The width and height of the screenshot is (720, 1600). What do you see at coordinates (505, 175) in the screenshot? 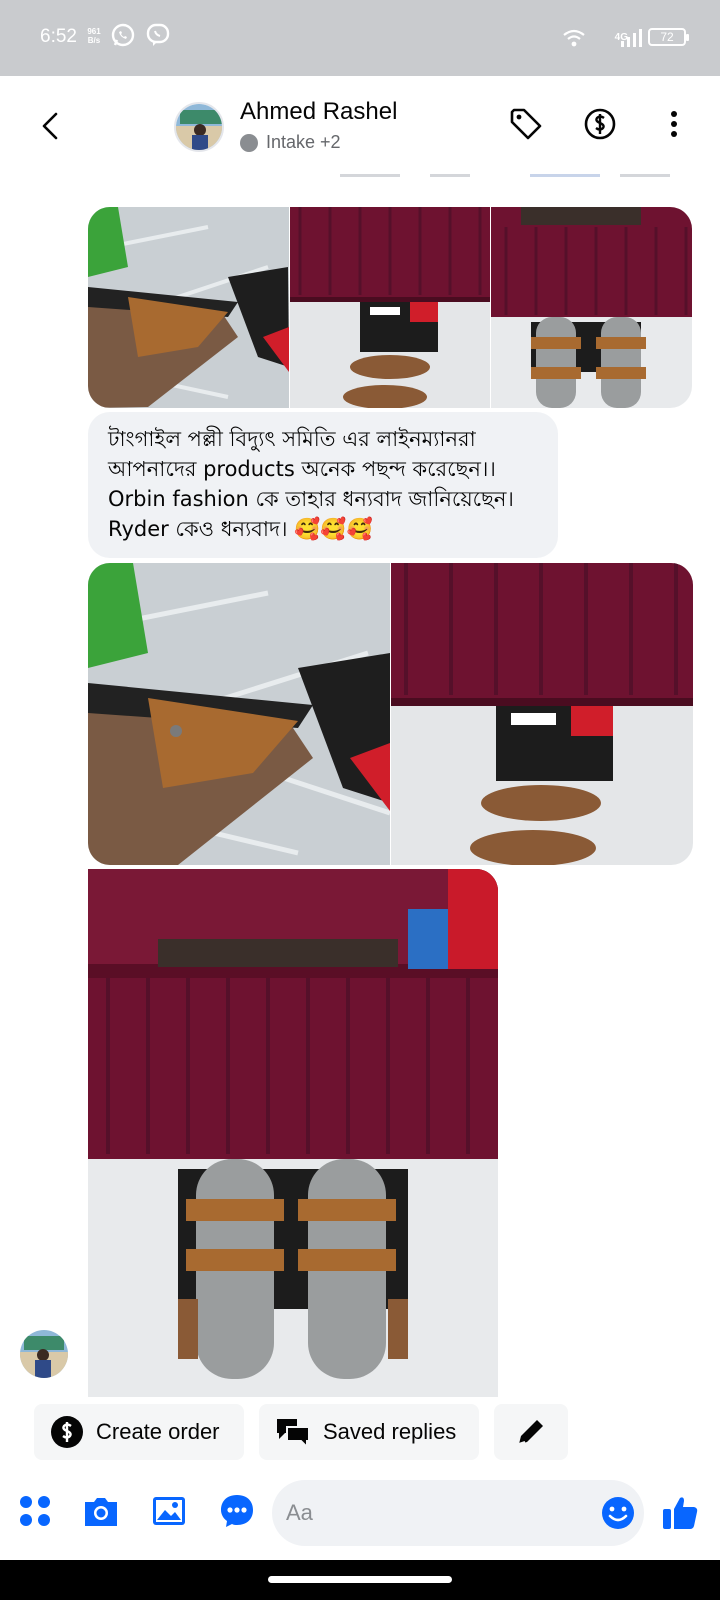
I see `truncated-previous-message` at bounding box center [505, 175].